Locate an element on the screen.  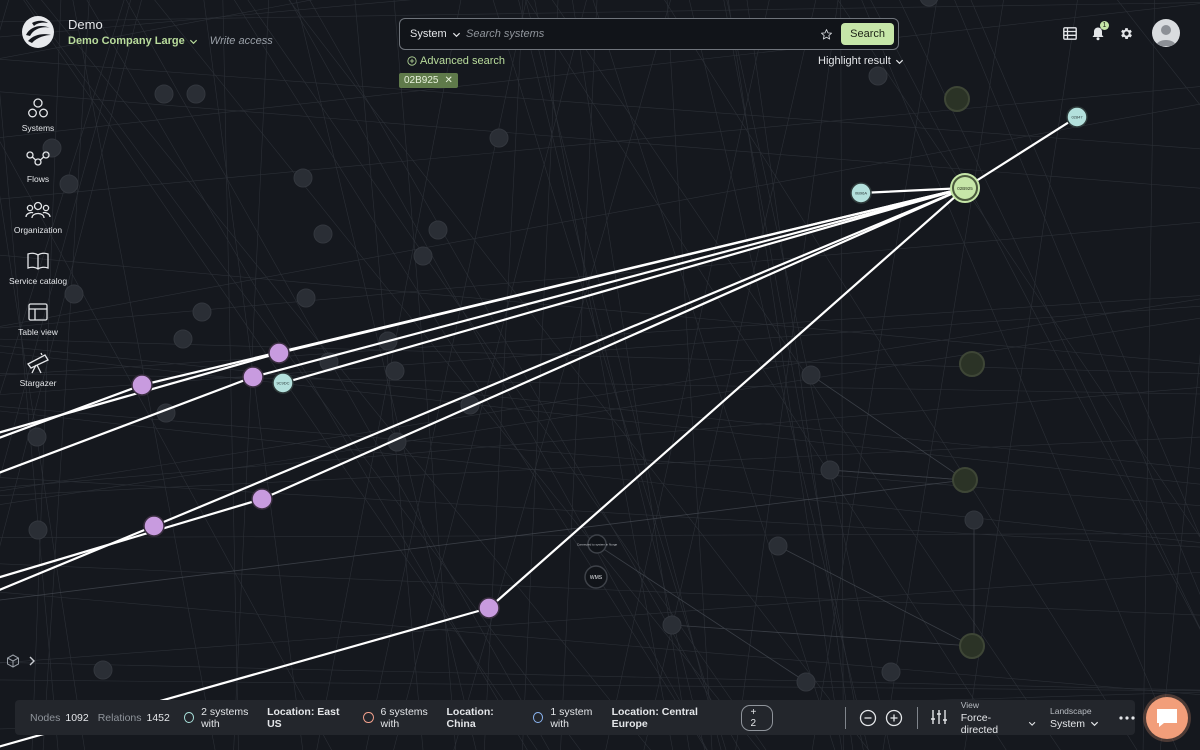
org-name: Demo Company Large is located at coordinates (126, 41).